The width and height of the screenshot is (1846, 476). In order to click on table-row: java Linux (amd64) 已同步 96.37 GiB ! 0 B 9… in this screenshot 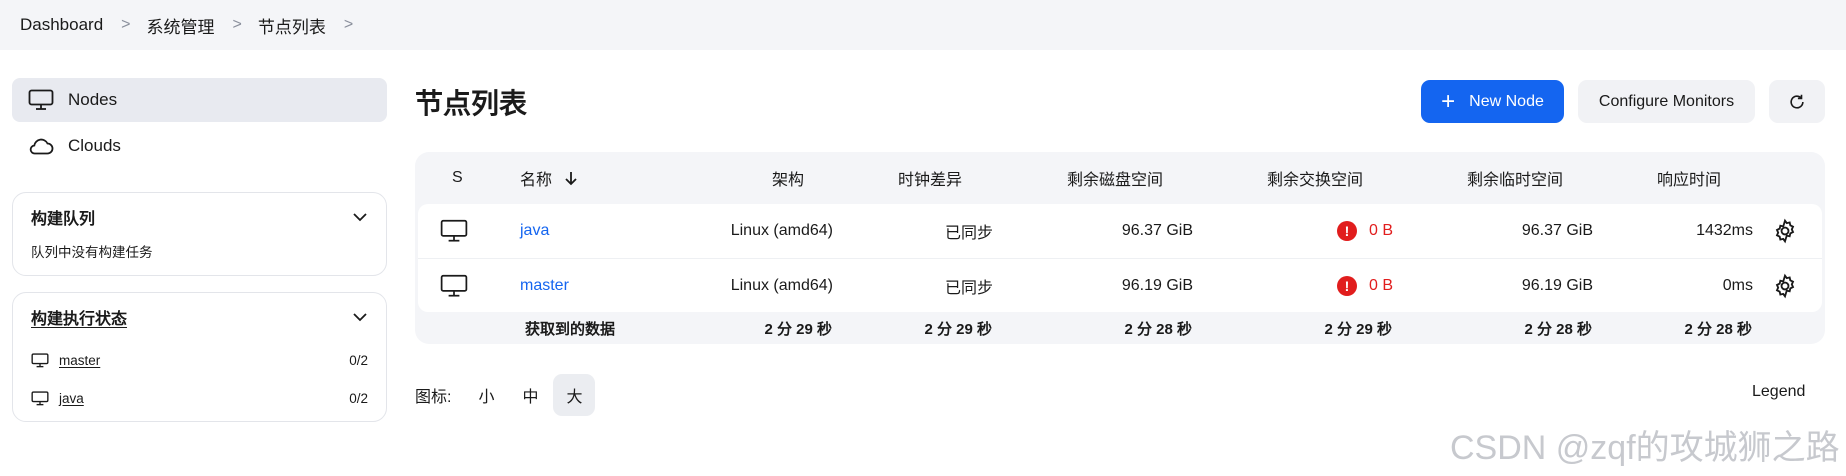, I will do `click(1120, 231)`.